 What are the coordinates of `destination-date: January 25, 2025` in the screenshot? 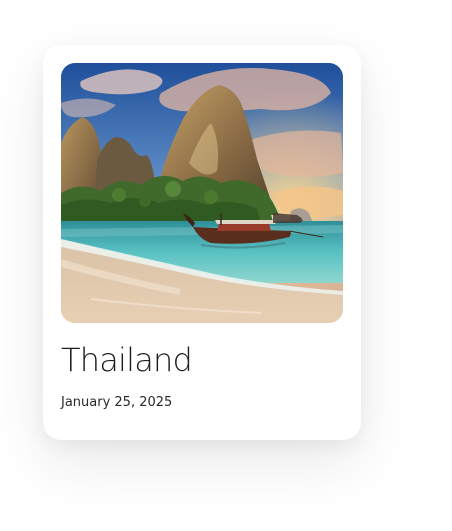 It's located at (117, 402).